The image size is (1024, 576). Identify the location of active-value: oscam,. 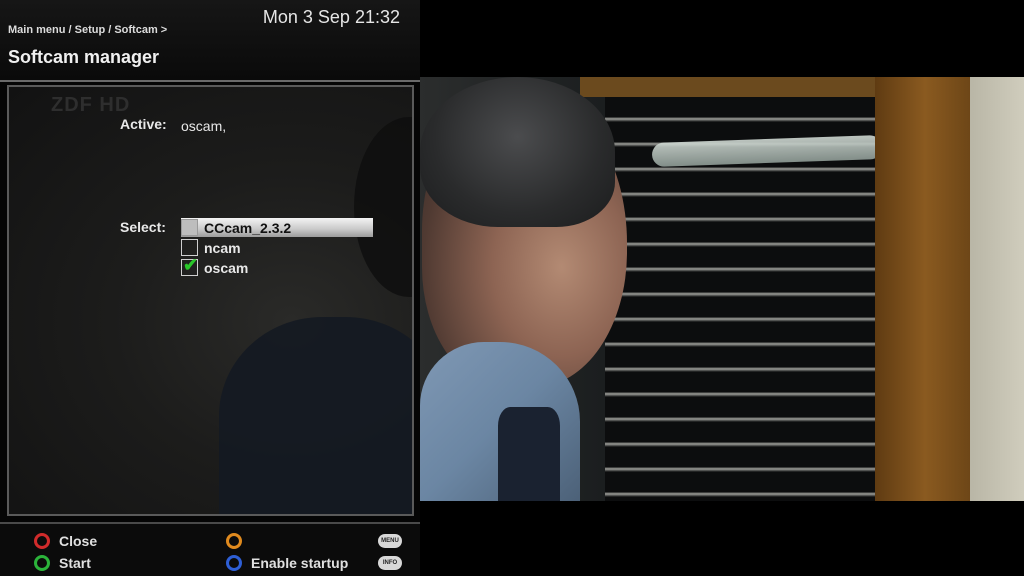
(204, 126).